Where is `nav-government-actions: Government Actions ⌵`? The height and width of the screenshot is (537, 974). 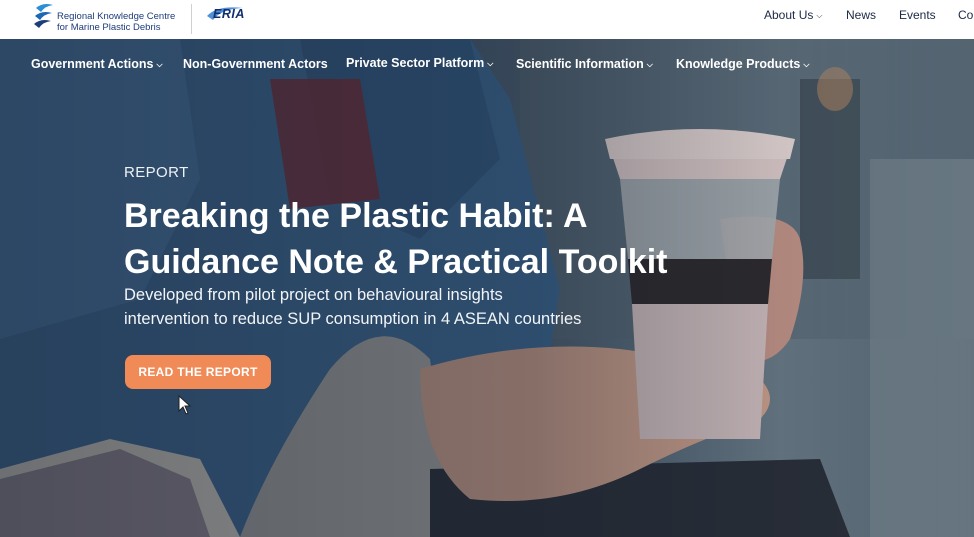 nav-government-actions: Government Actions ⌵ is located at coordinates (97, 64).